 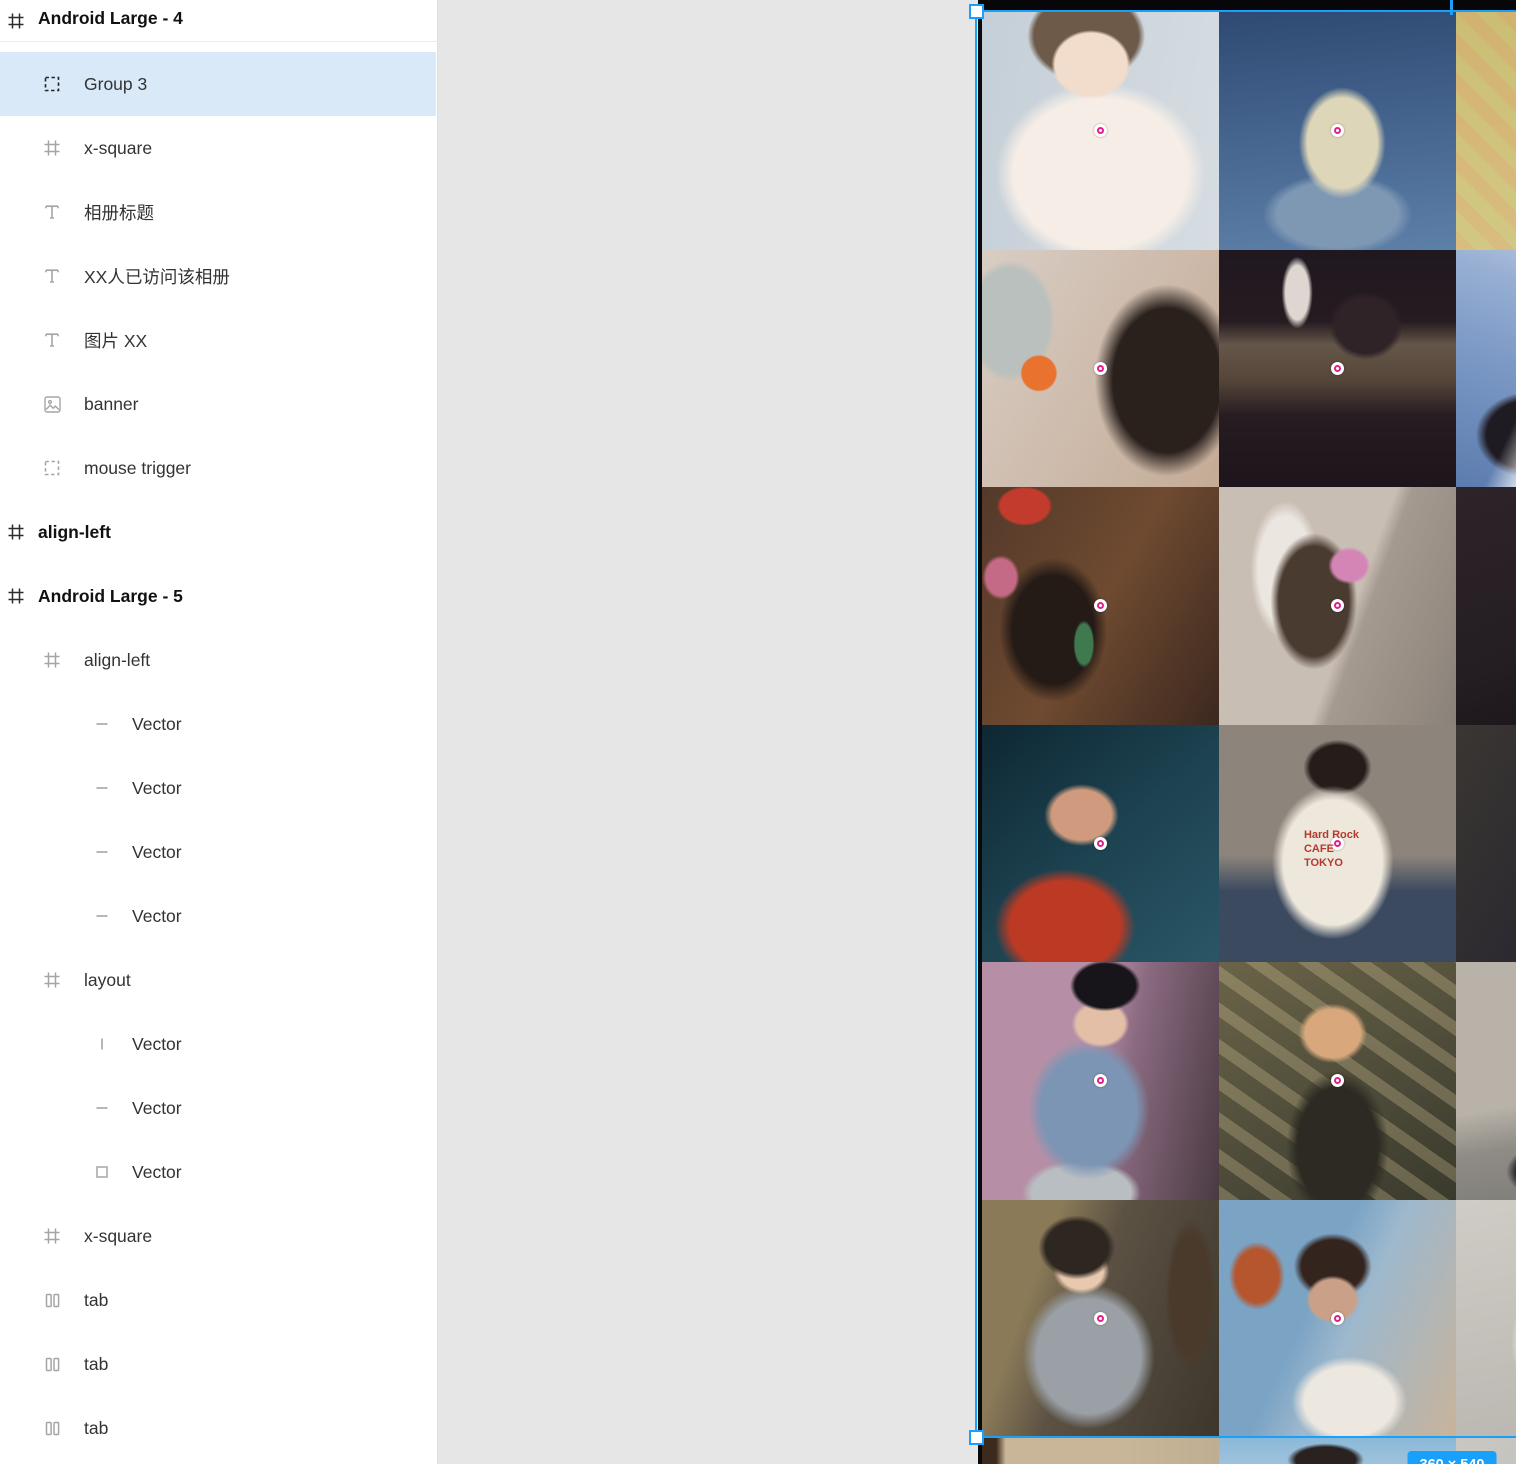 I want to click on selection-size-tooltip: 360 × 540, so click(x=1452, y=1457).